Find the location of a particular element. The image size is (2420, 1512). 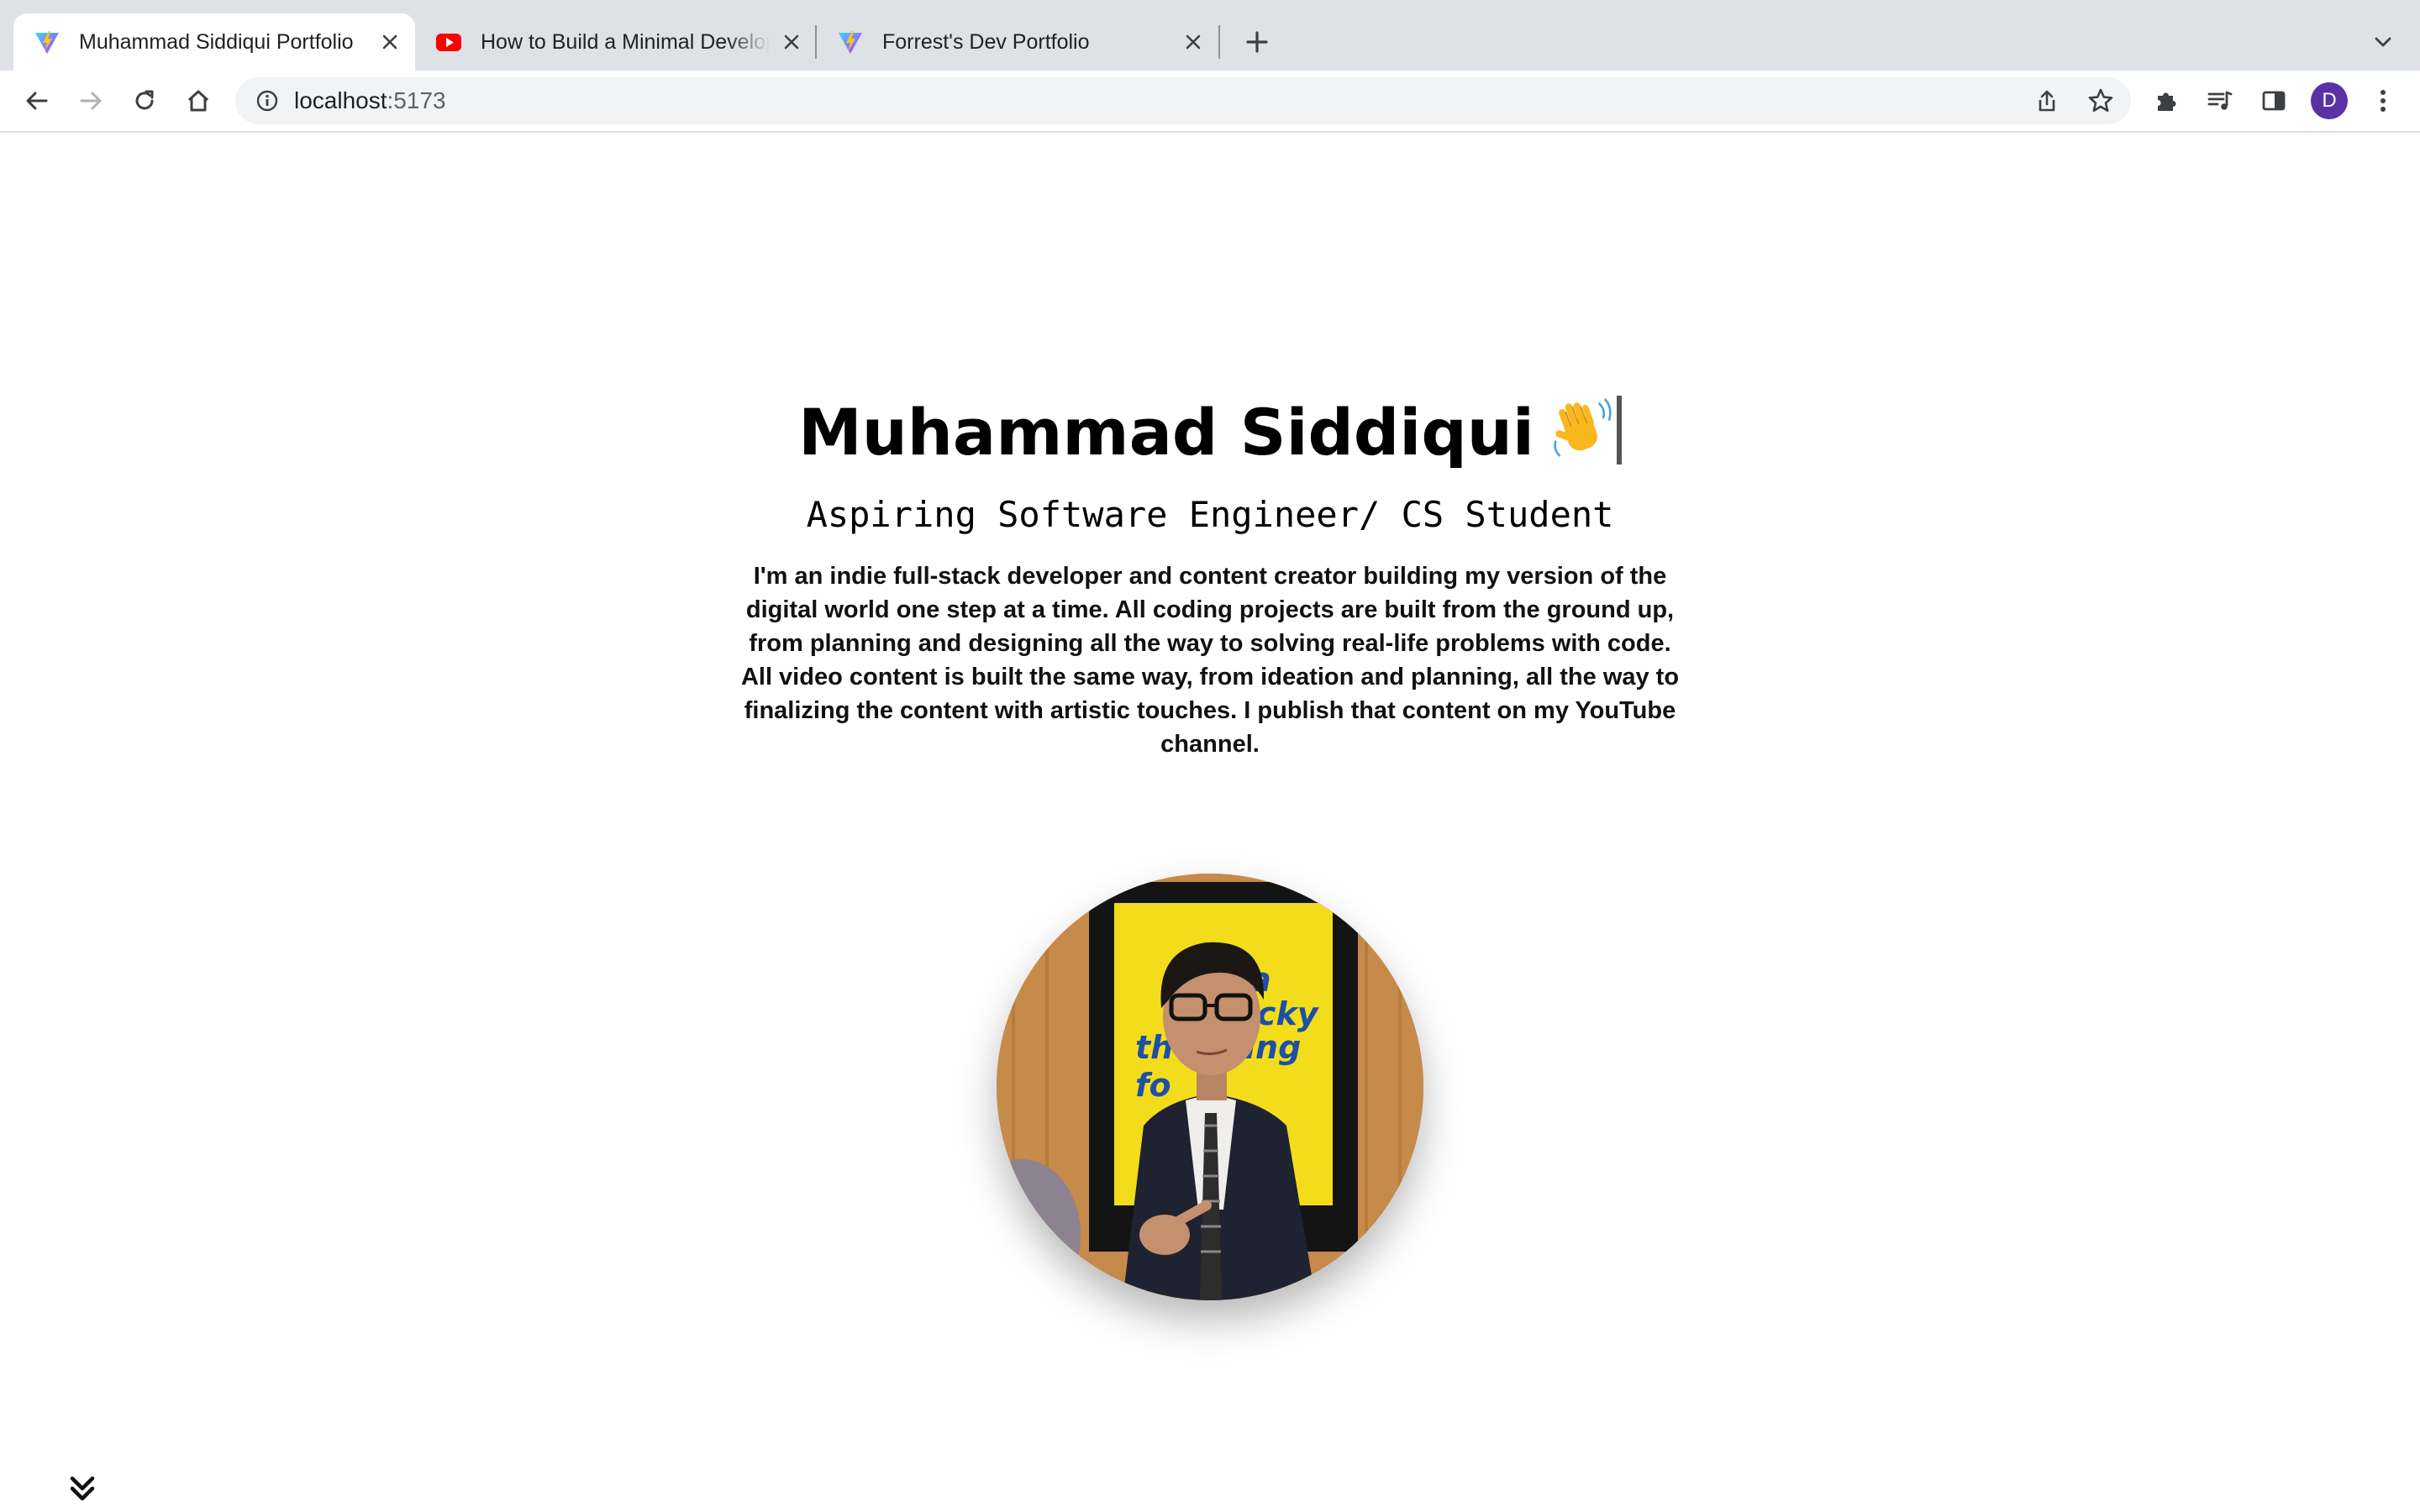

arrow-left-icon is located at coordinates (37, 101).